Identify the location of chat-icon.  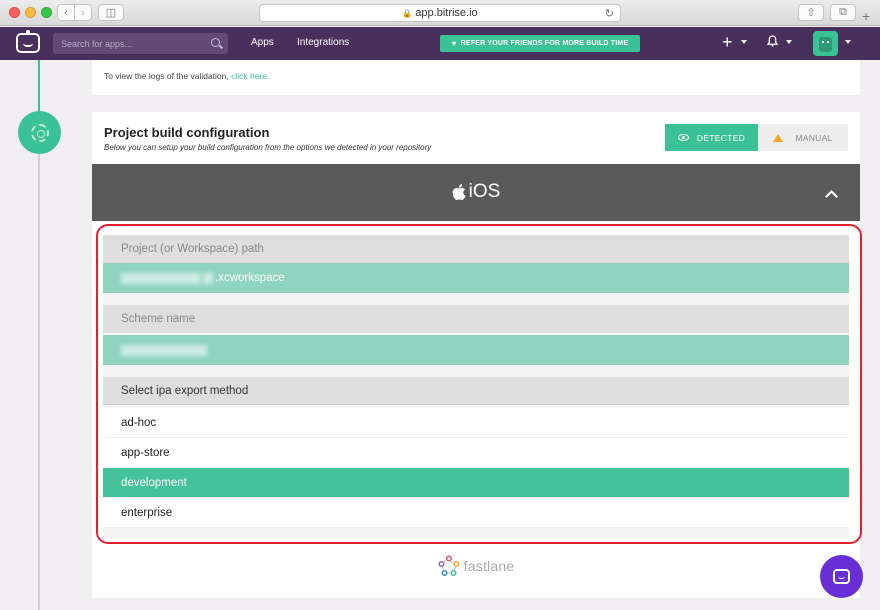
(841, 576).